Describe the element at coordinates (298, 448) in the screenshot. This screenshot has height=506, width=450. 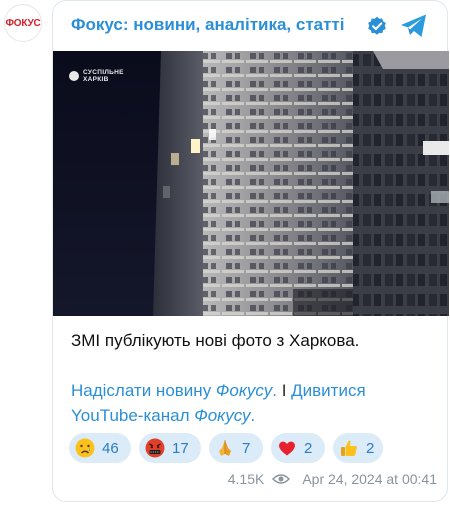
I see `reaction-heart: 2` at that location.